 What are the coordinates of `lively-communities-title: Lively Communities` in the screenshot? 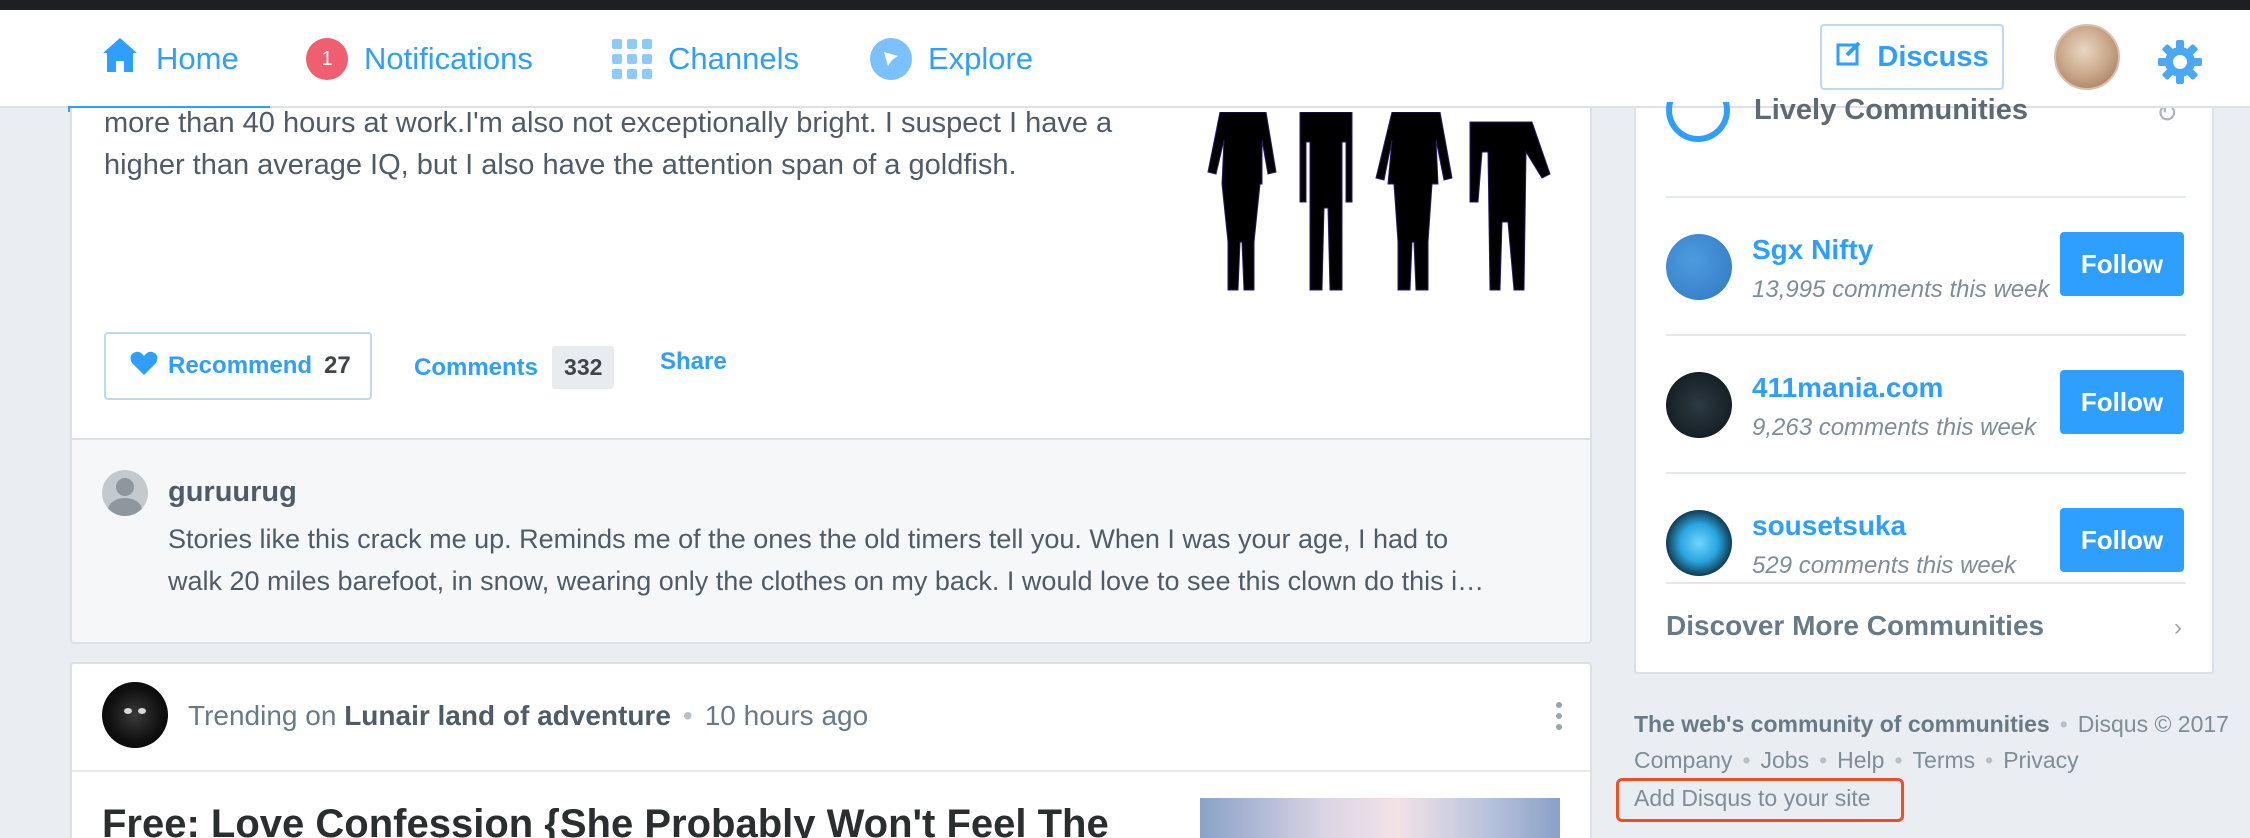 It's located at (1891, 110).